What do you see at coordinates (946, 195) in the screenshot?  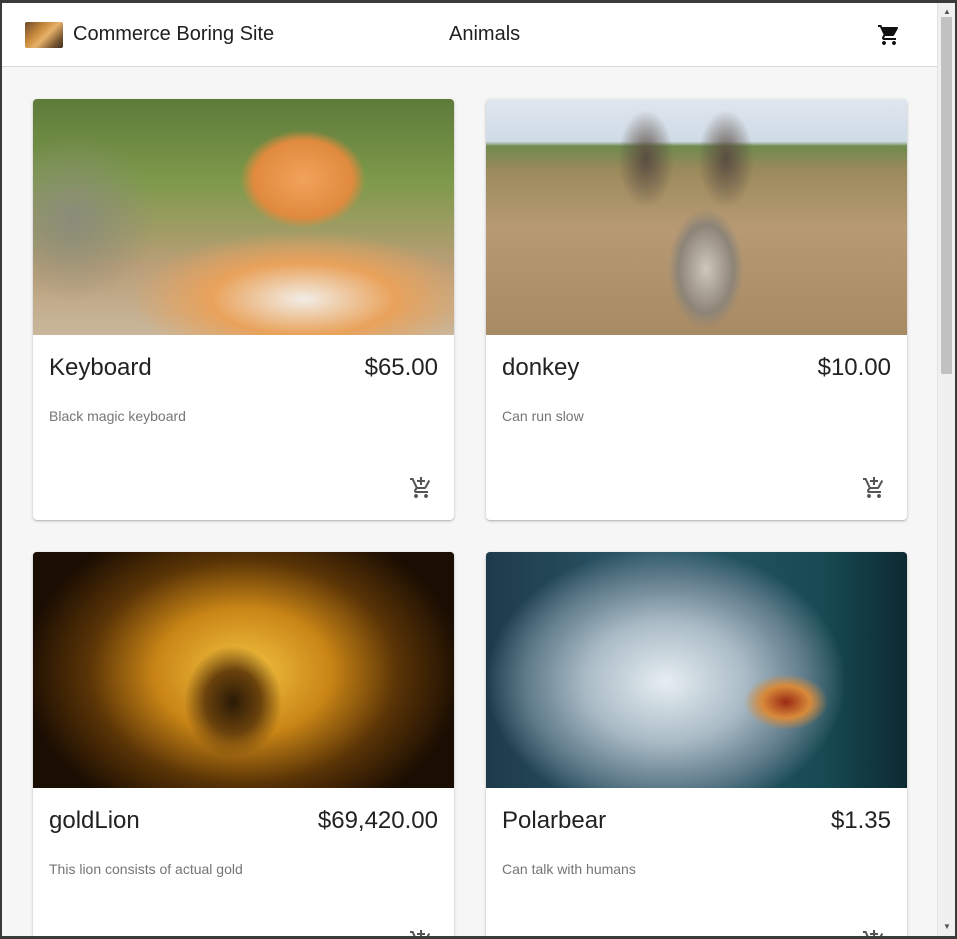 I see `scrollbar-thumb` at bounding box center [946, 195].